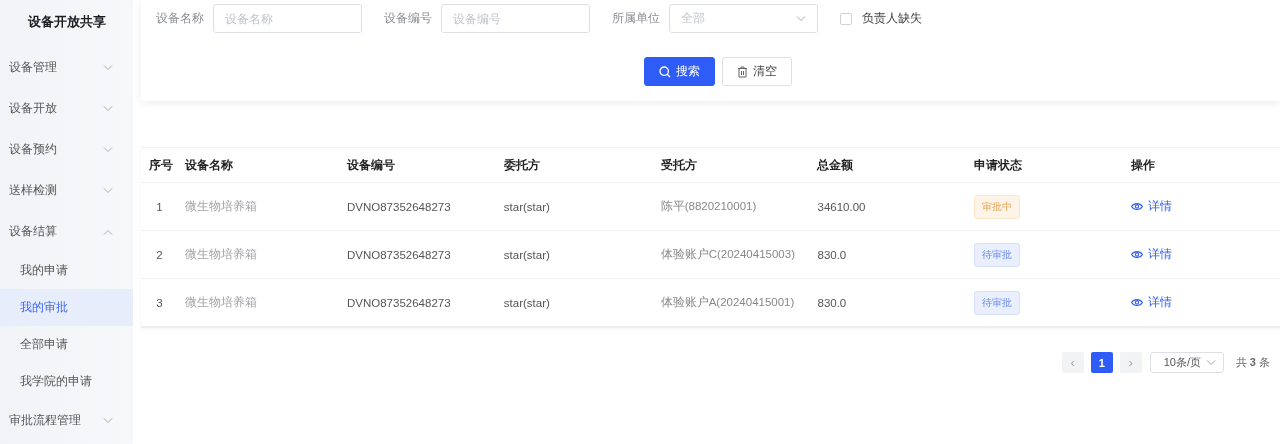 This screenshot has height=444, width=1280. Describe the element at coordinates (371, 165) in the screenshot. I see `column-header: 设备编号` at that location.